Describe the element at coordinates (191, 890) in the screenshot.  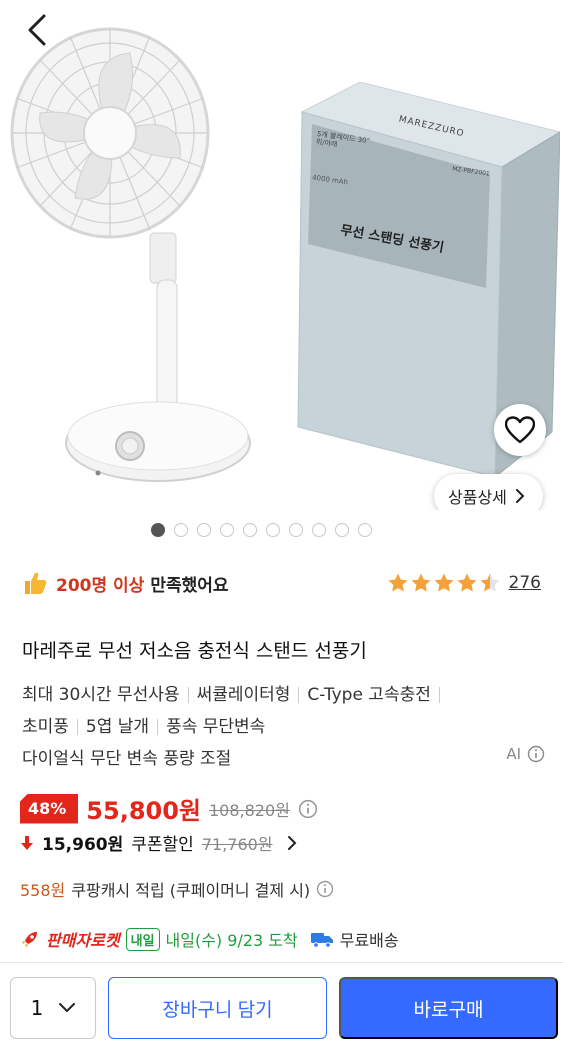
I see `cash-text: 쿠팡캐시 적립 (쿠페이머니 결제 시)` at that location.